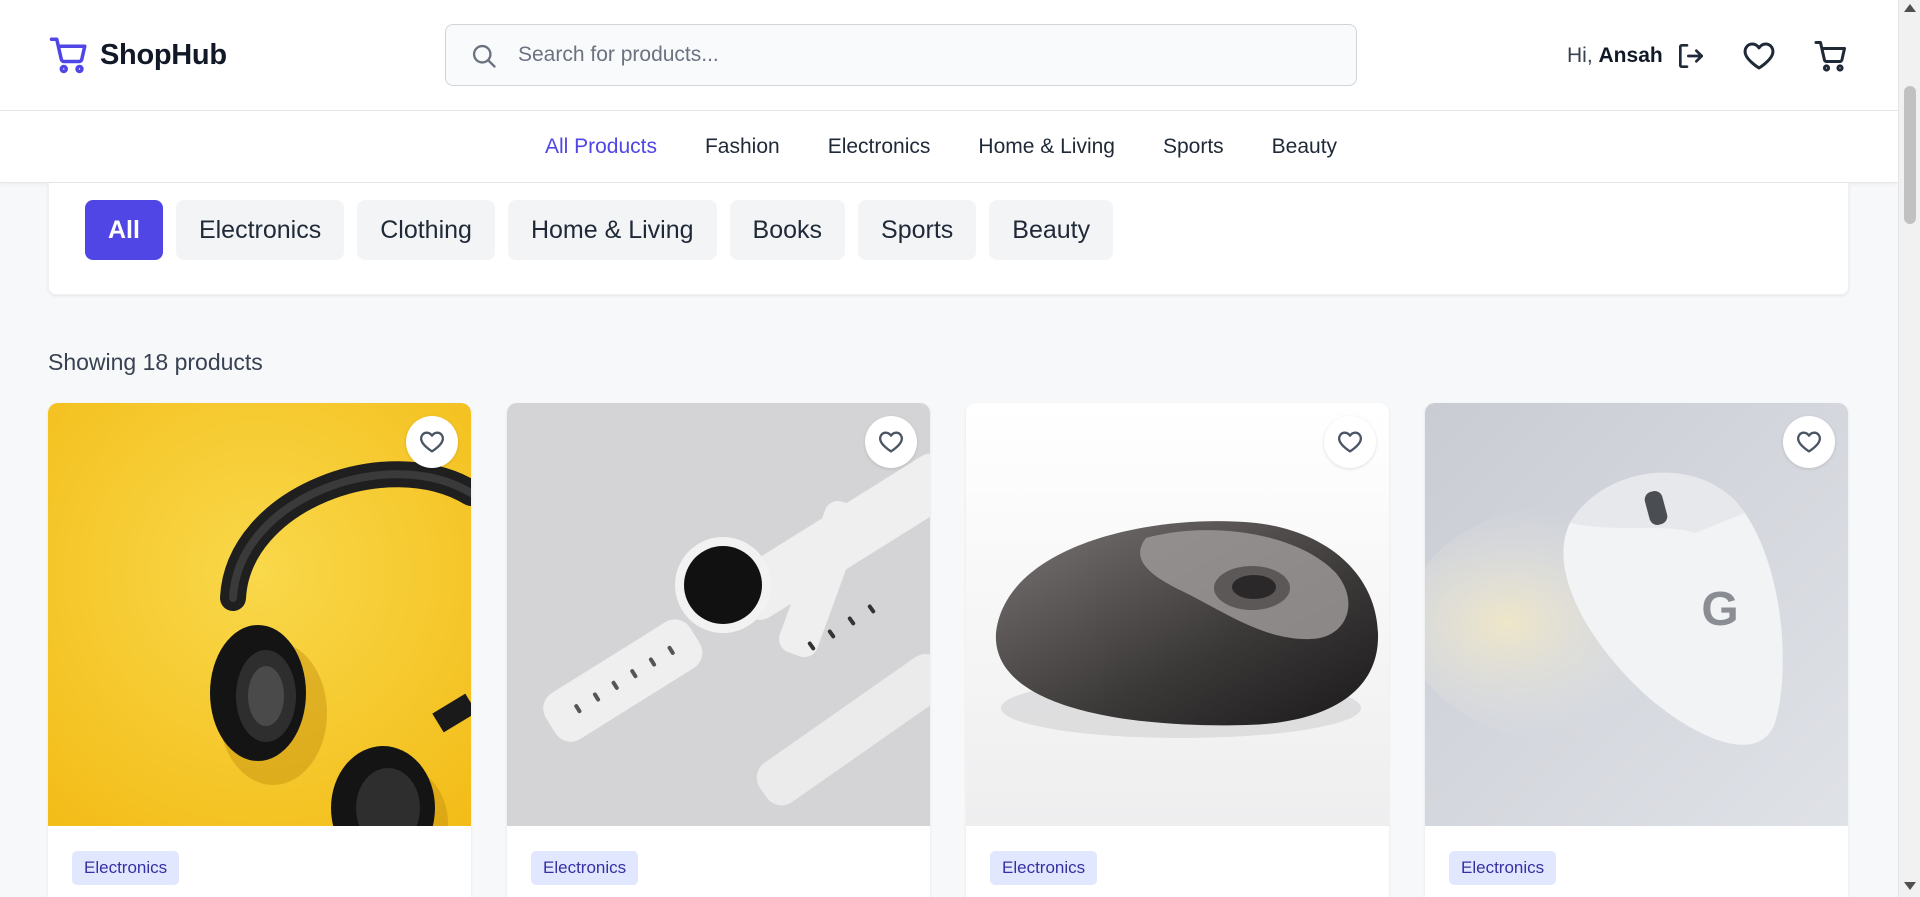  I want to click on logout-icon, so click(1691, 56).